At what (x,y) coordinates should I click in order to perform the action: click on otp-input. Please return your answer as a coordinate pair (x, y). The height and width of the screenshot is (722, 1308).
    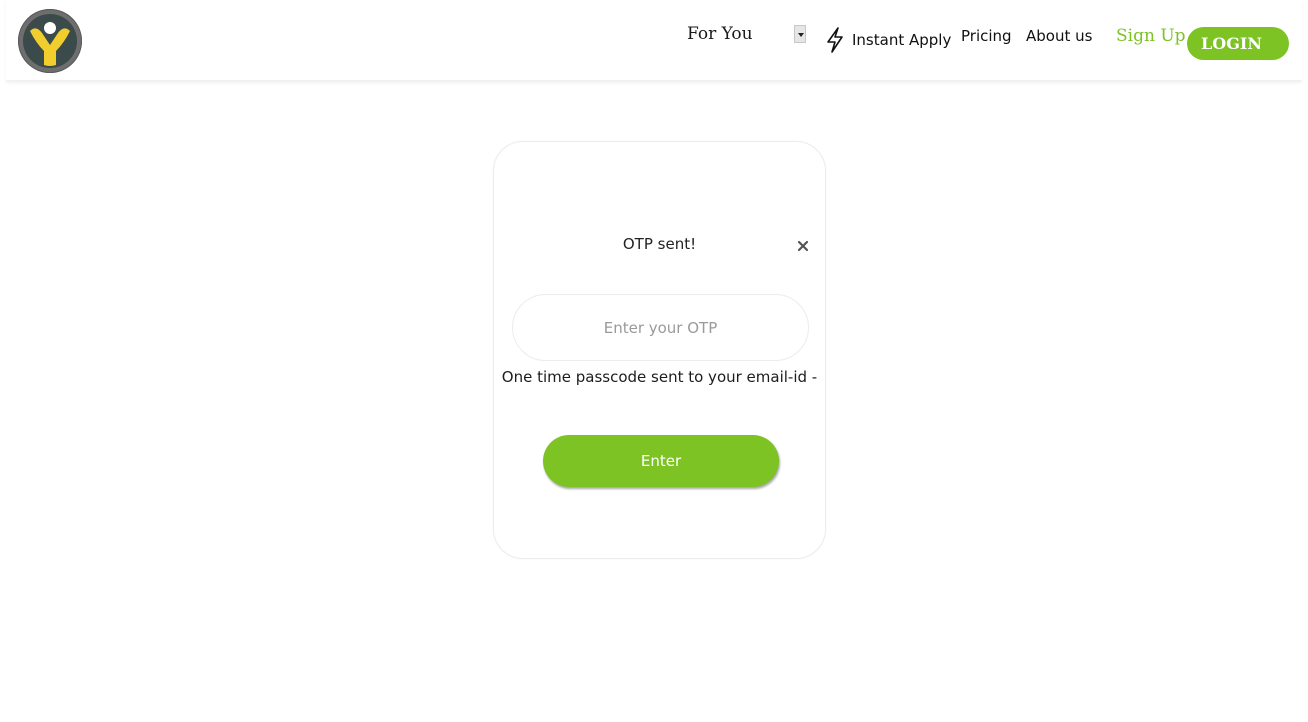
    Looking at the image, I should click on (660, 327).